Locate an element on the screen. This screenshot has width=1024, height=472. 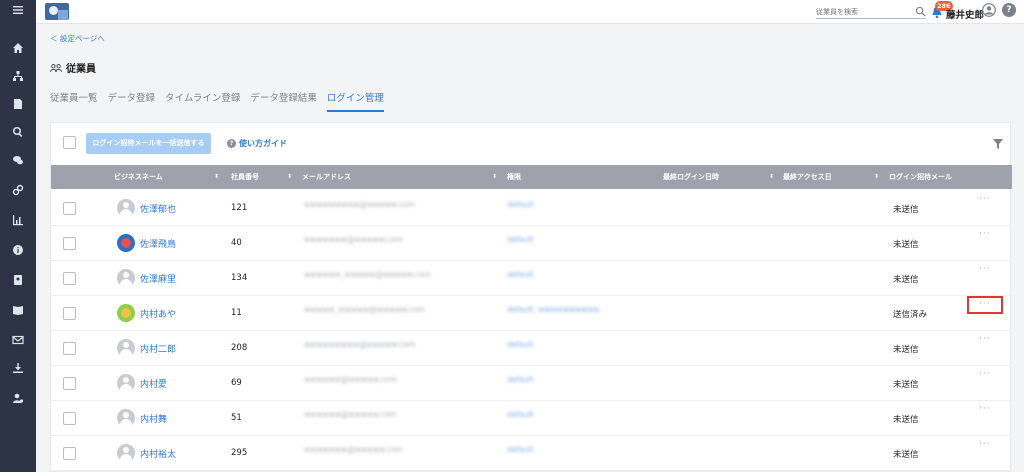
employees-icon is located at coordinates (56, 67).